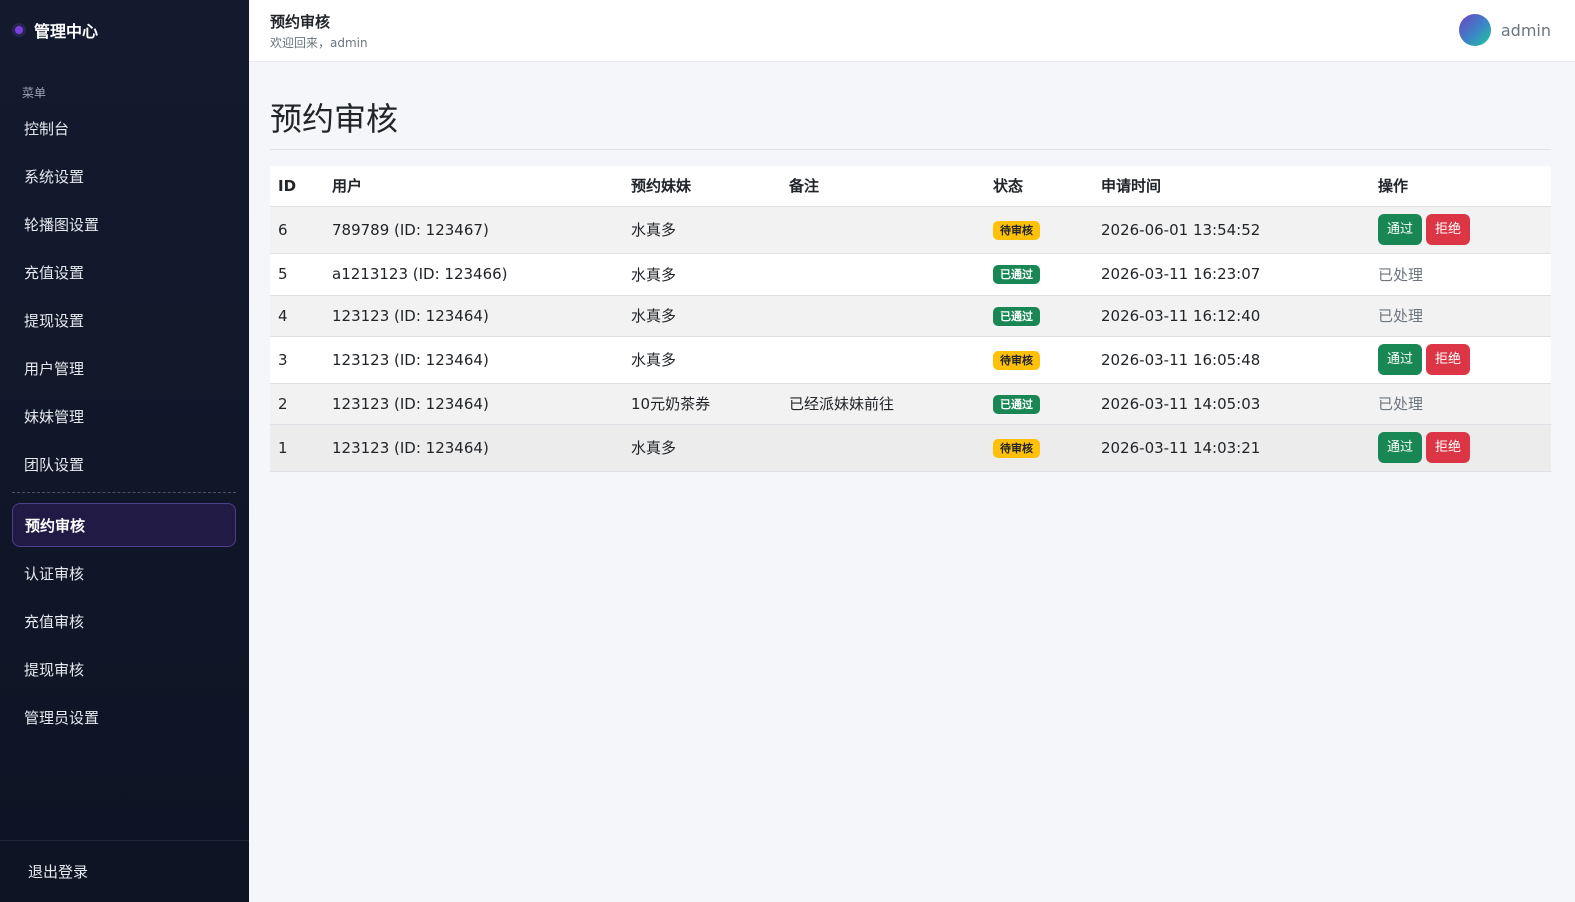  What do you see at coordinates (473, 230) in the screenshot?
I see `cell-user: 789789 (ID: 123467)` at bounding box center [473, 230].